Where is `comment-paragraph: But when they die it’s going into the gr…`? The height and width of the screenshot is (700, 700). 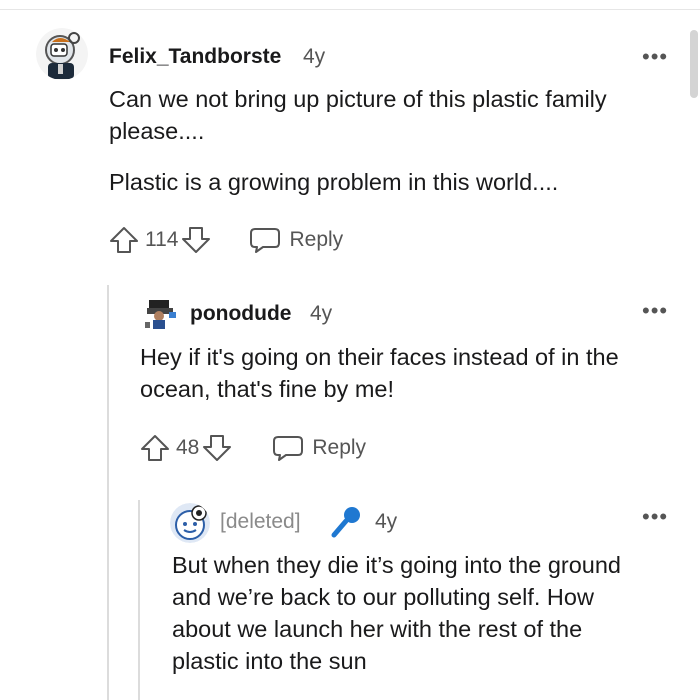
comment-paragraph: But when they die it’s going into the gr… is located at coordinates (396, 613).